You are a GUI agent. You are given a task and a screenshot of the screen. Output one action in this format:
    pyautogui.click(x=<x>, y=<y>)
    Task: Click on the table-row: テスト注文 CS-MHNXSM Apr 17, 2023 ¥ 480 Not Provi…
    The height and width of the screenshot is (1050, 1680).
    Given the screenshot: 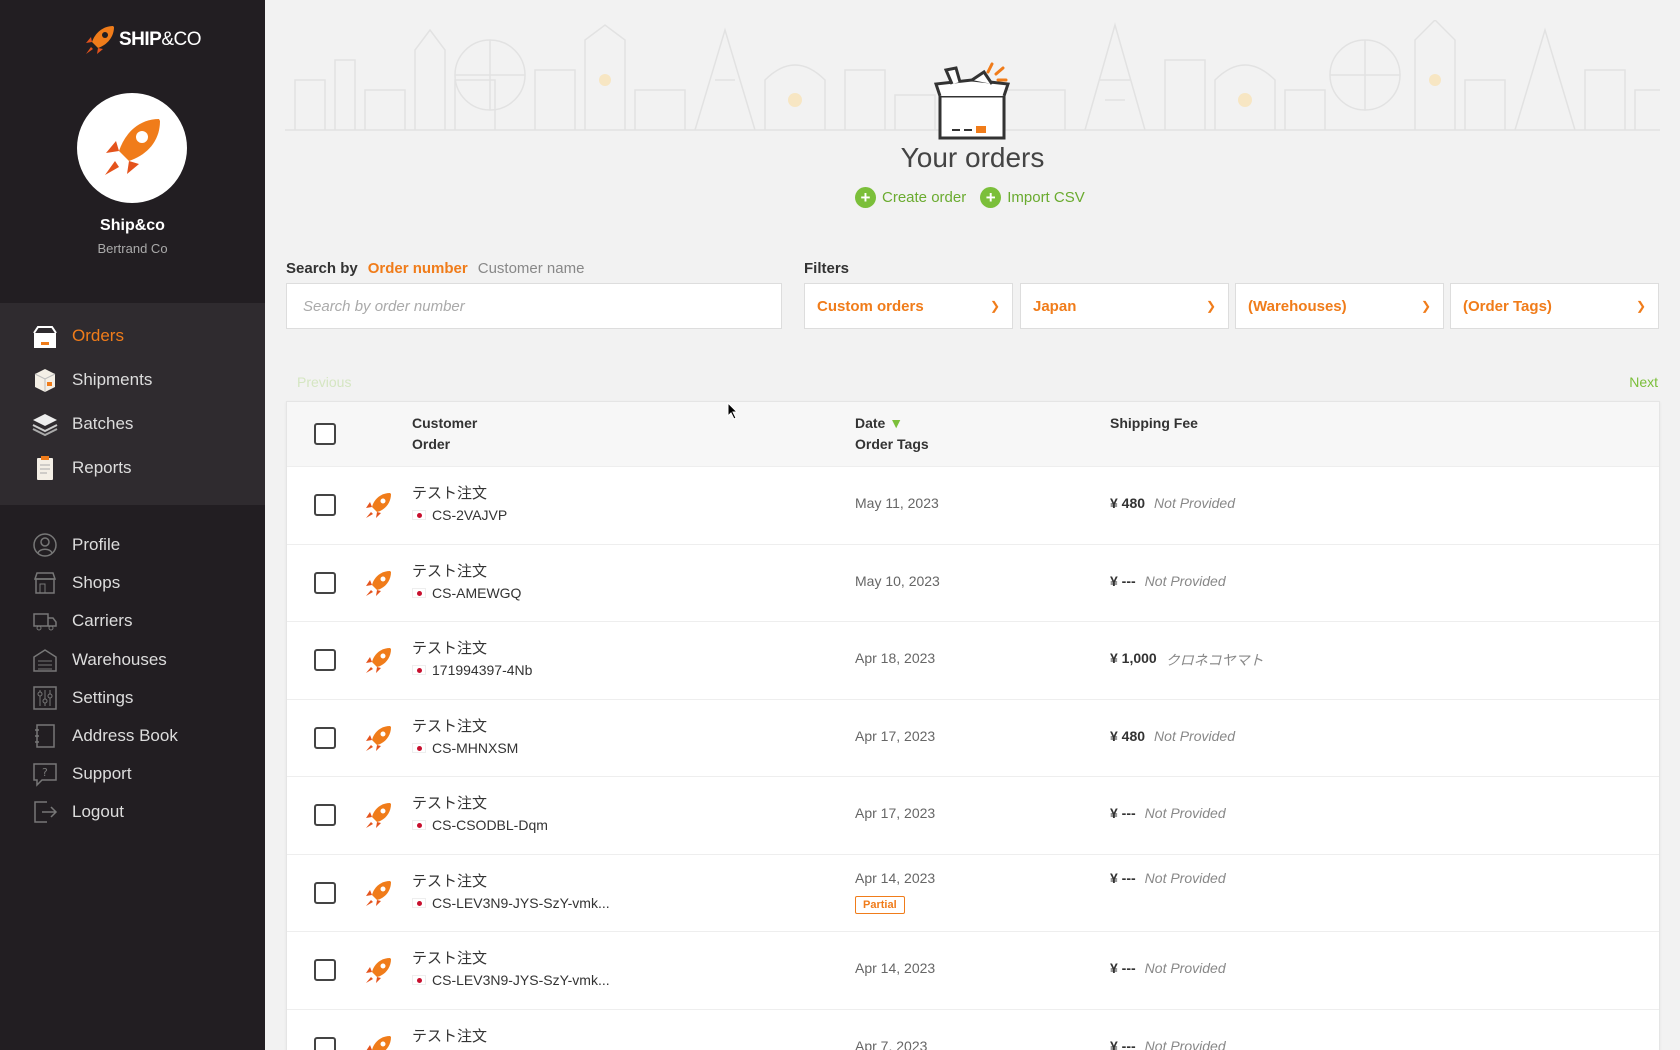 What is the action you would take?
    pyautogui.click(x=973, y=738)
    